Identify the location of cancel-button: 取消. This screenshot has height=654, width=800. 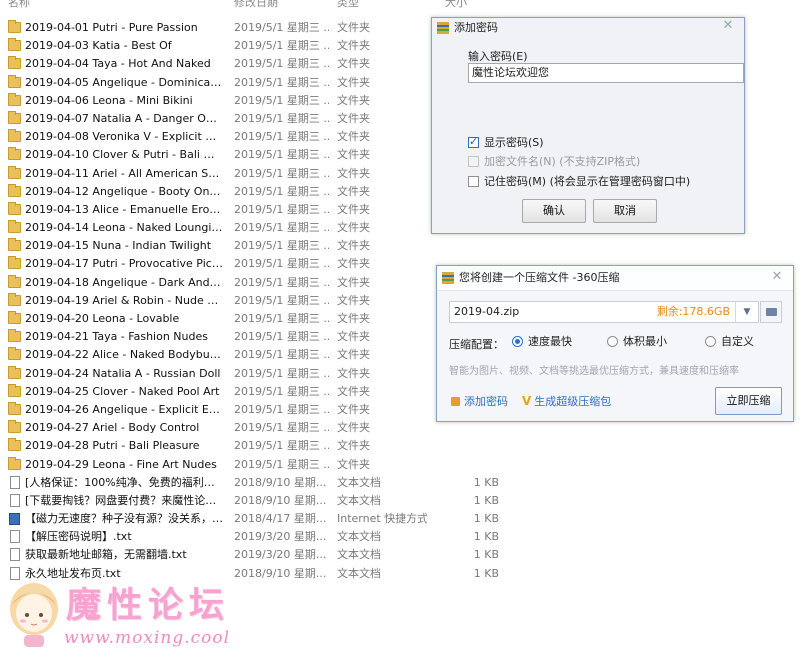
(625, 211).